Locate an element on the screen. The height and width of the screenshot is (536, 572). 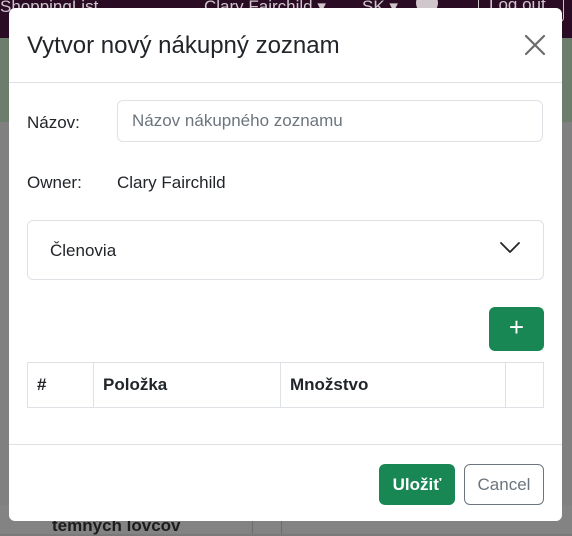
members-accordion: Členovia is located at coordinates (285, 250).